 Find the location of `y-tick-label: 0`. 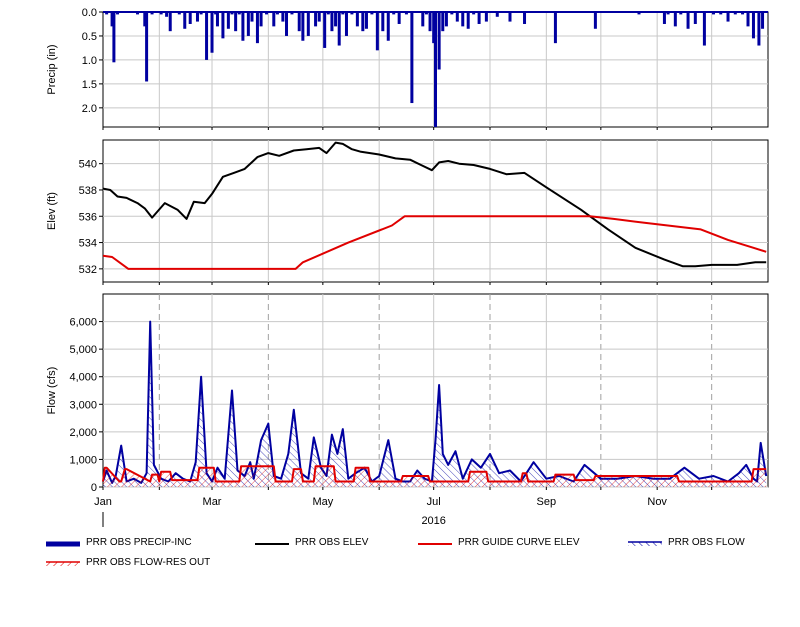

y-tick-label: 0 is located at coordinates (94, 488).